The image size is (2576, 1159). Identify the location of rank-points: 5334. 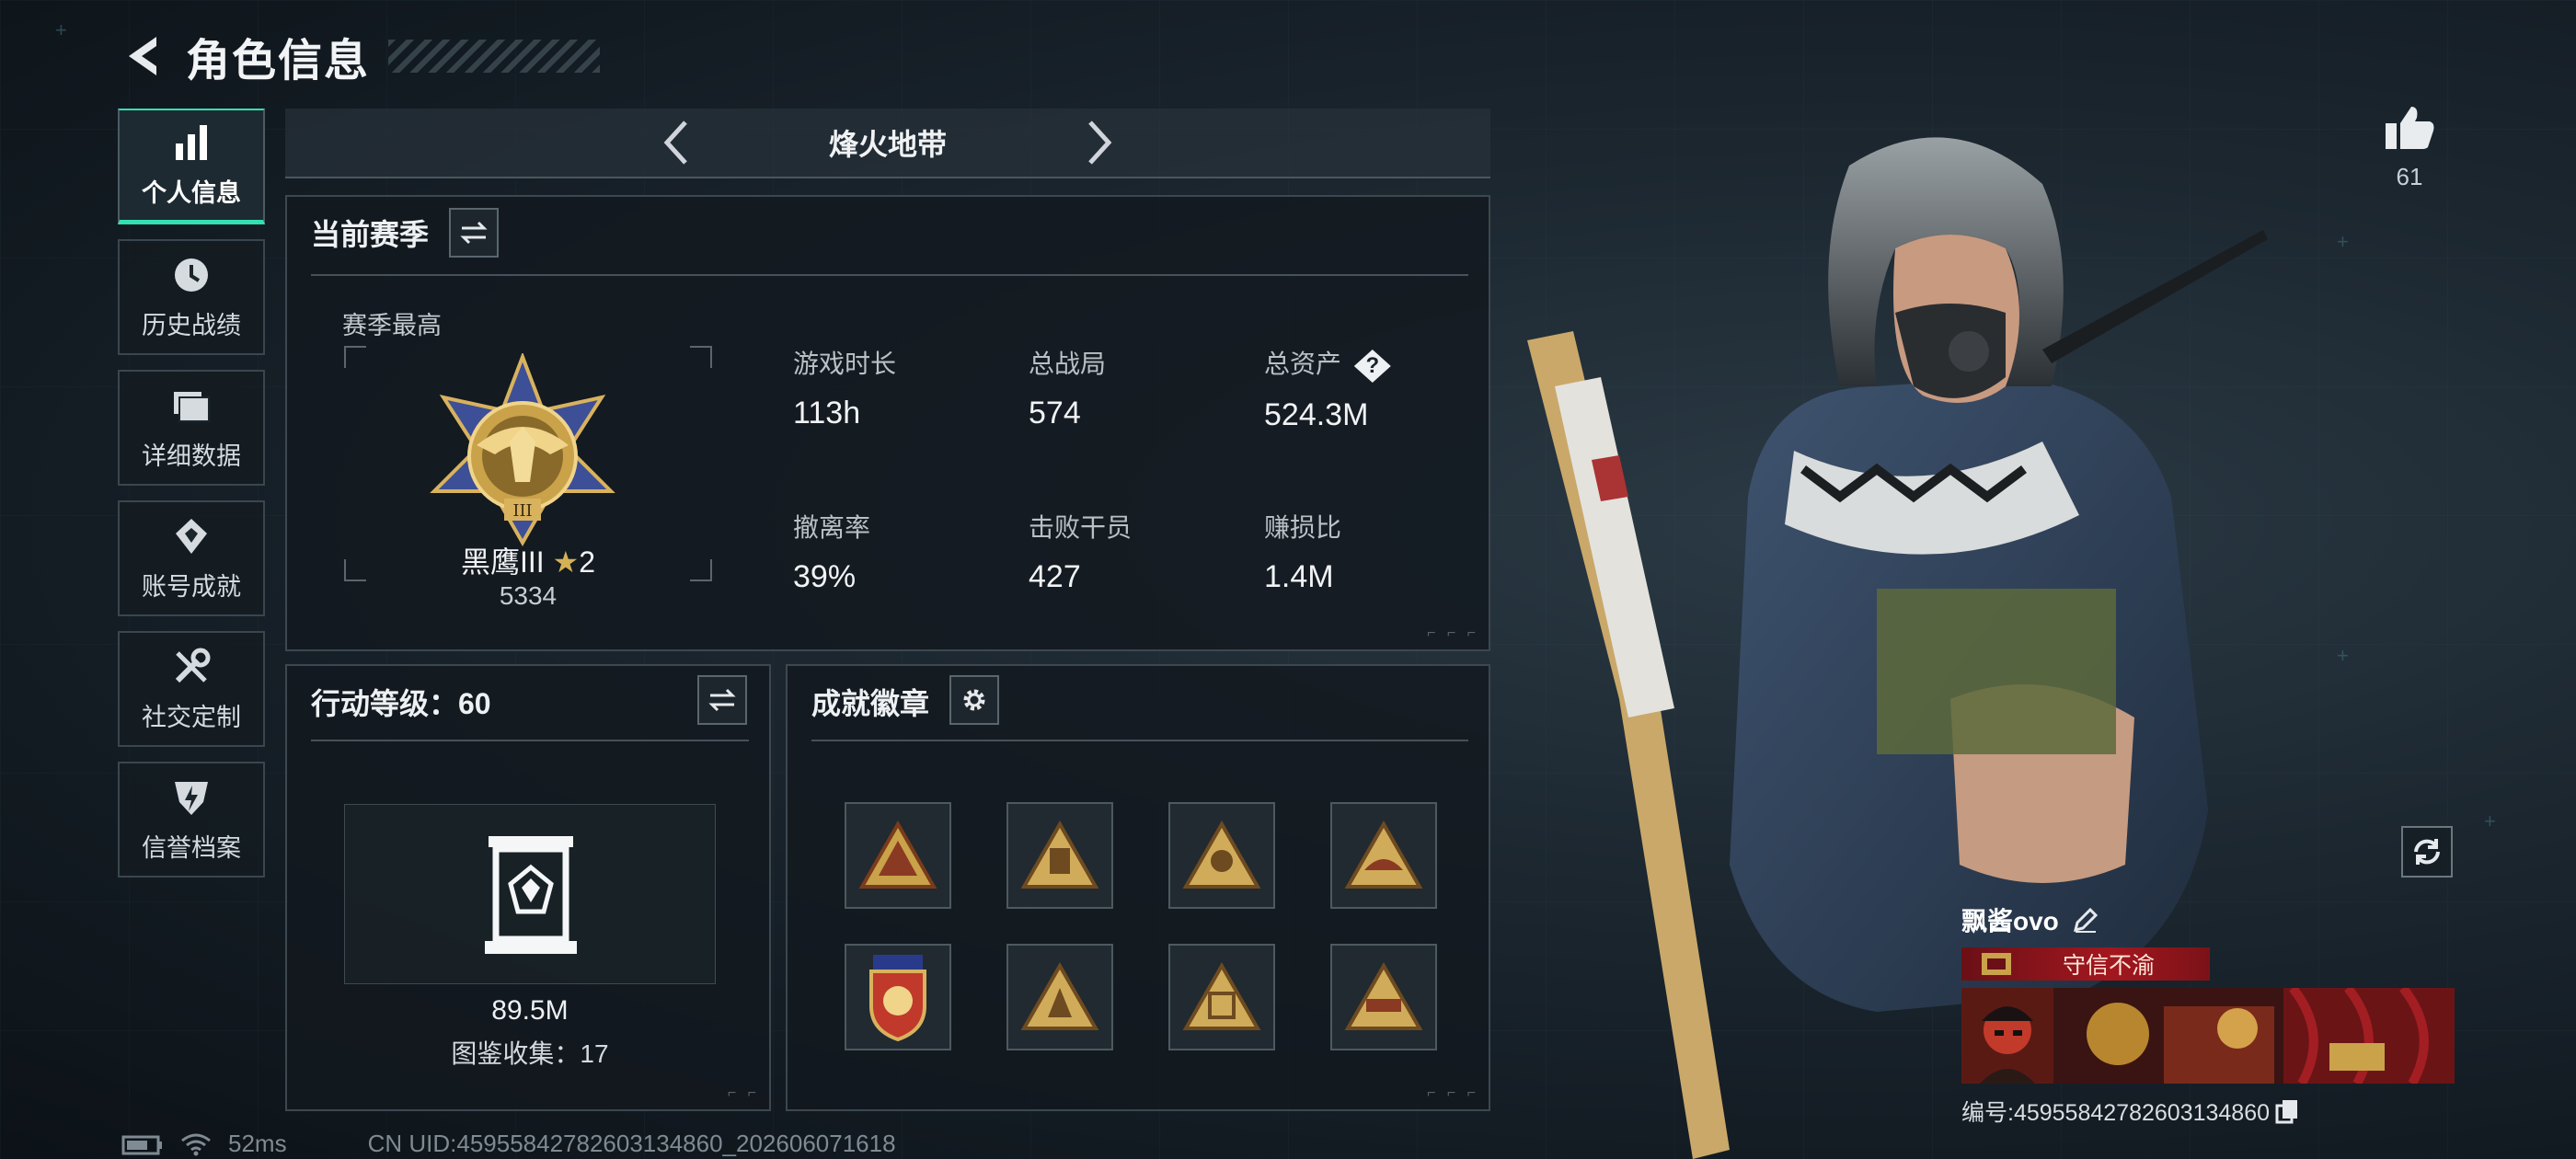
(528, 595).